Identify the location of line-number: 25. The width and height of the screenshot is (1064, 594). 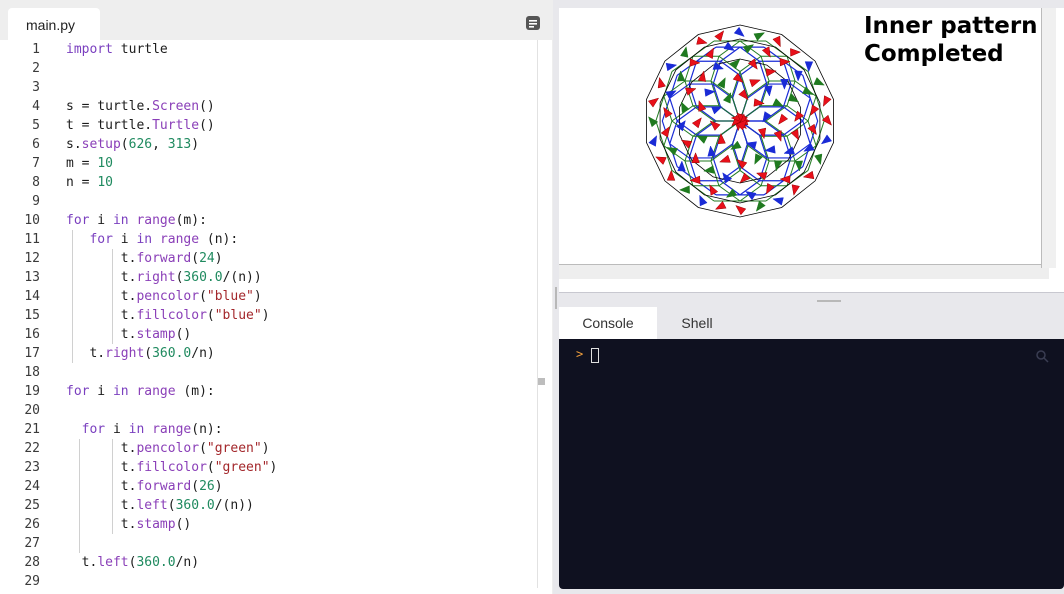
(32, 505).